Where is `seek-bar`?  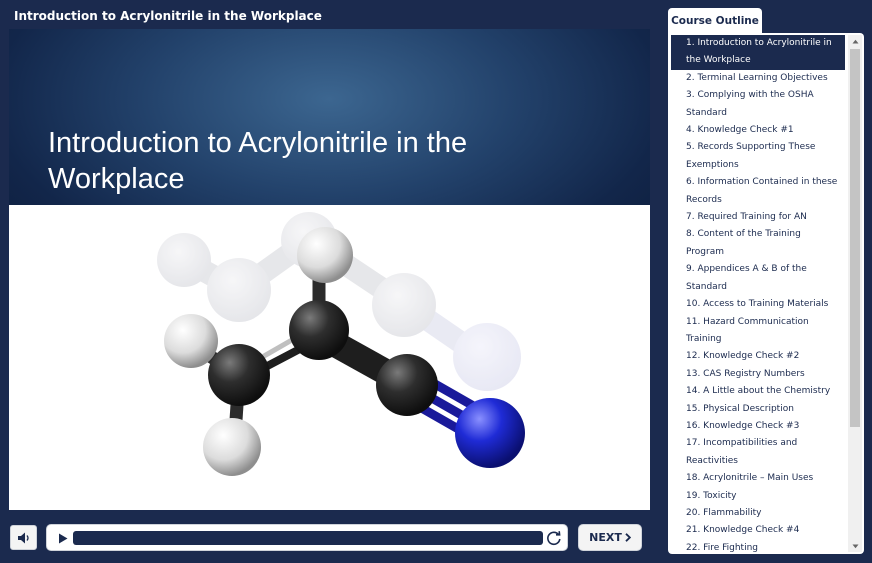
seek-bar is located at coordinates (308, 538).